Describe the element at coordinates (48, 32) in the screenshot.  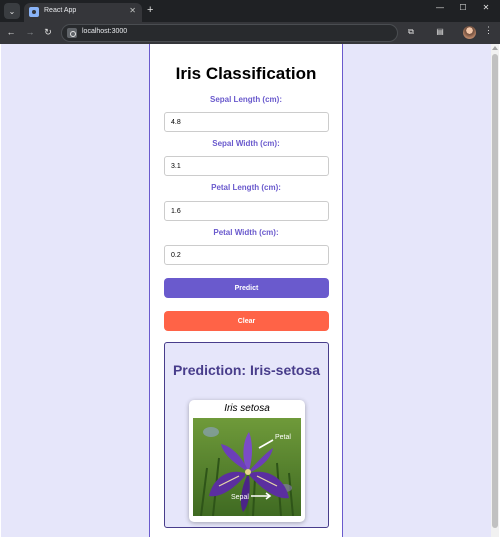
I see `reload-button: ↻` at that location.